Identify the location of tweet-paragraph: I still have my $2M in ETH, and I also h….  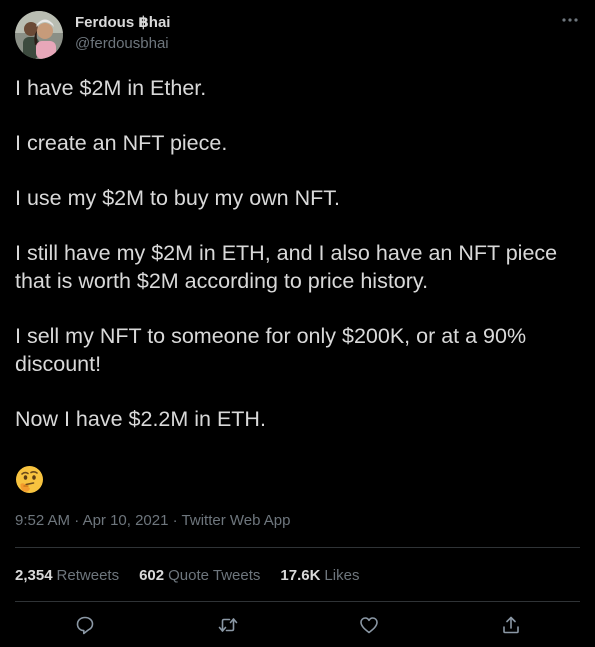
(289, 267).